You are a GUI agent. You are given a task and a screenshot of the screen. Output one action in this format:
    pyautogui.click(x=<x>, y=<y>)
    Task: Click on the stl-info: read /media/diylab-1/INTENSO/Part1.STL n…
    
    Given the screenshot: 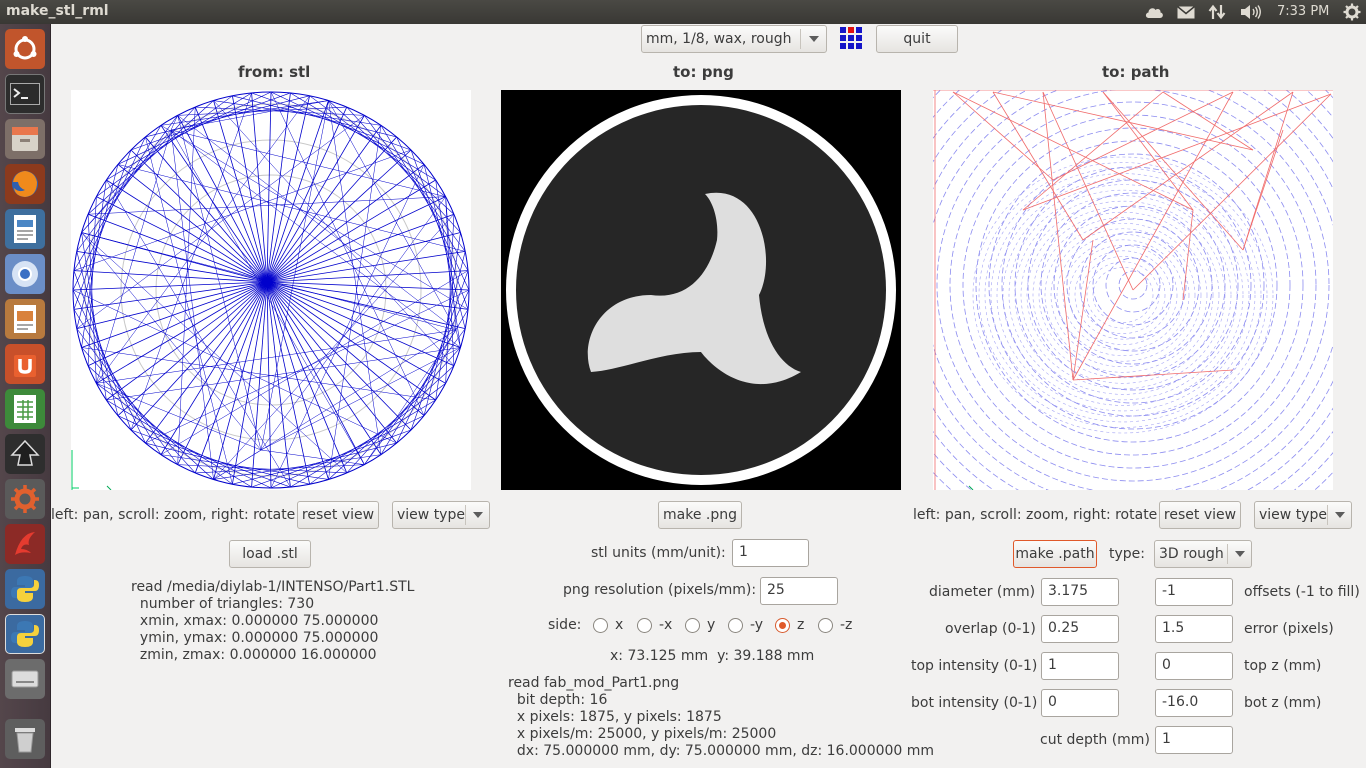 What is the action you would take?
    pyautogui.click(x=273, y=621)
    